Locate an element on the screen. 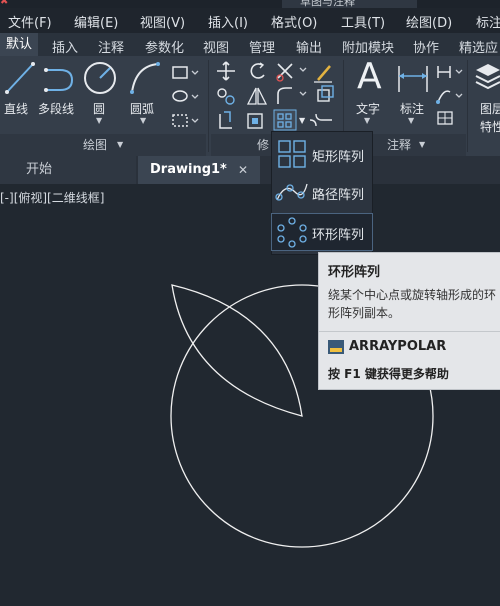  command-icon is located at coordinates (336, 347).